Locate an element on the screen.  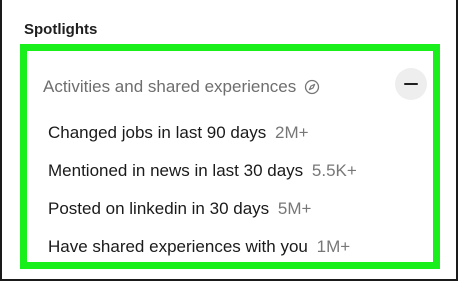
spotlight-item-label: Mentioned in news in last 30 days is located at coordinates (176, 170).